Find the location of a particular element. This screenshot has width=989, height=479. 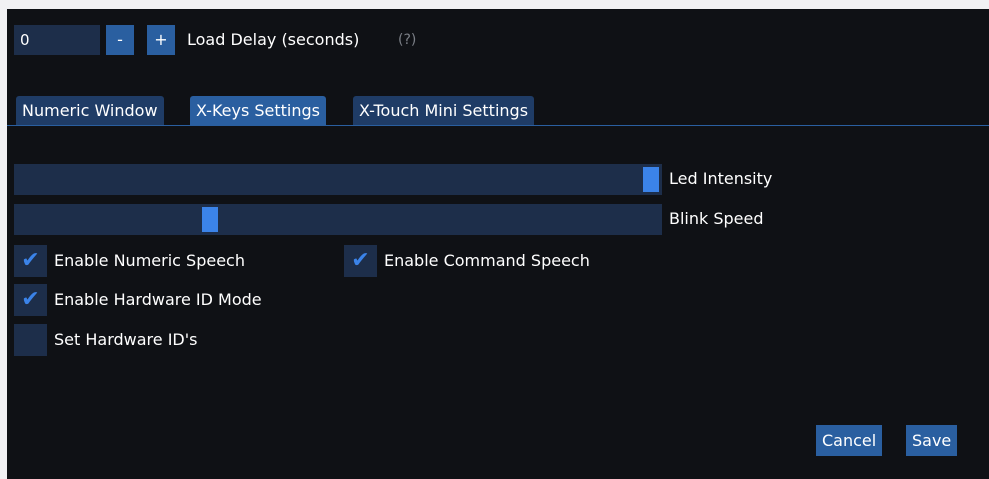

cancel-button: Cancel is located at coordinates (849, 440).